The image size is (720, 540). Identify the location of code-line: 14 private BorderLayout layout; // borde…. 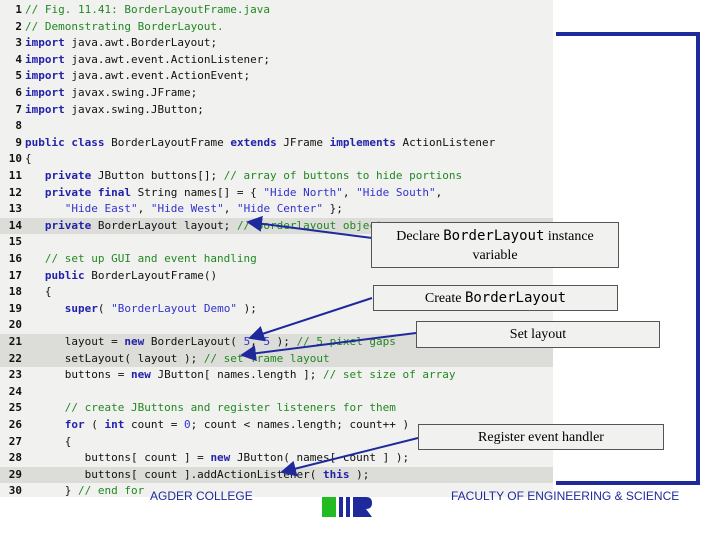
(191, 226).